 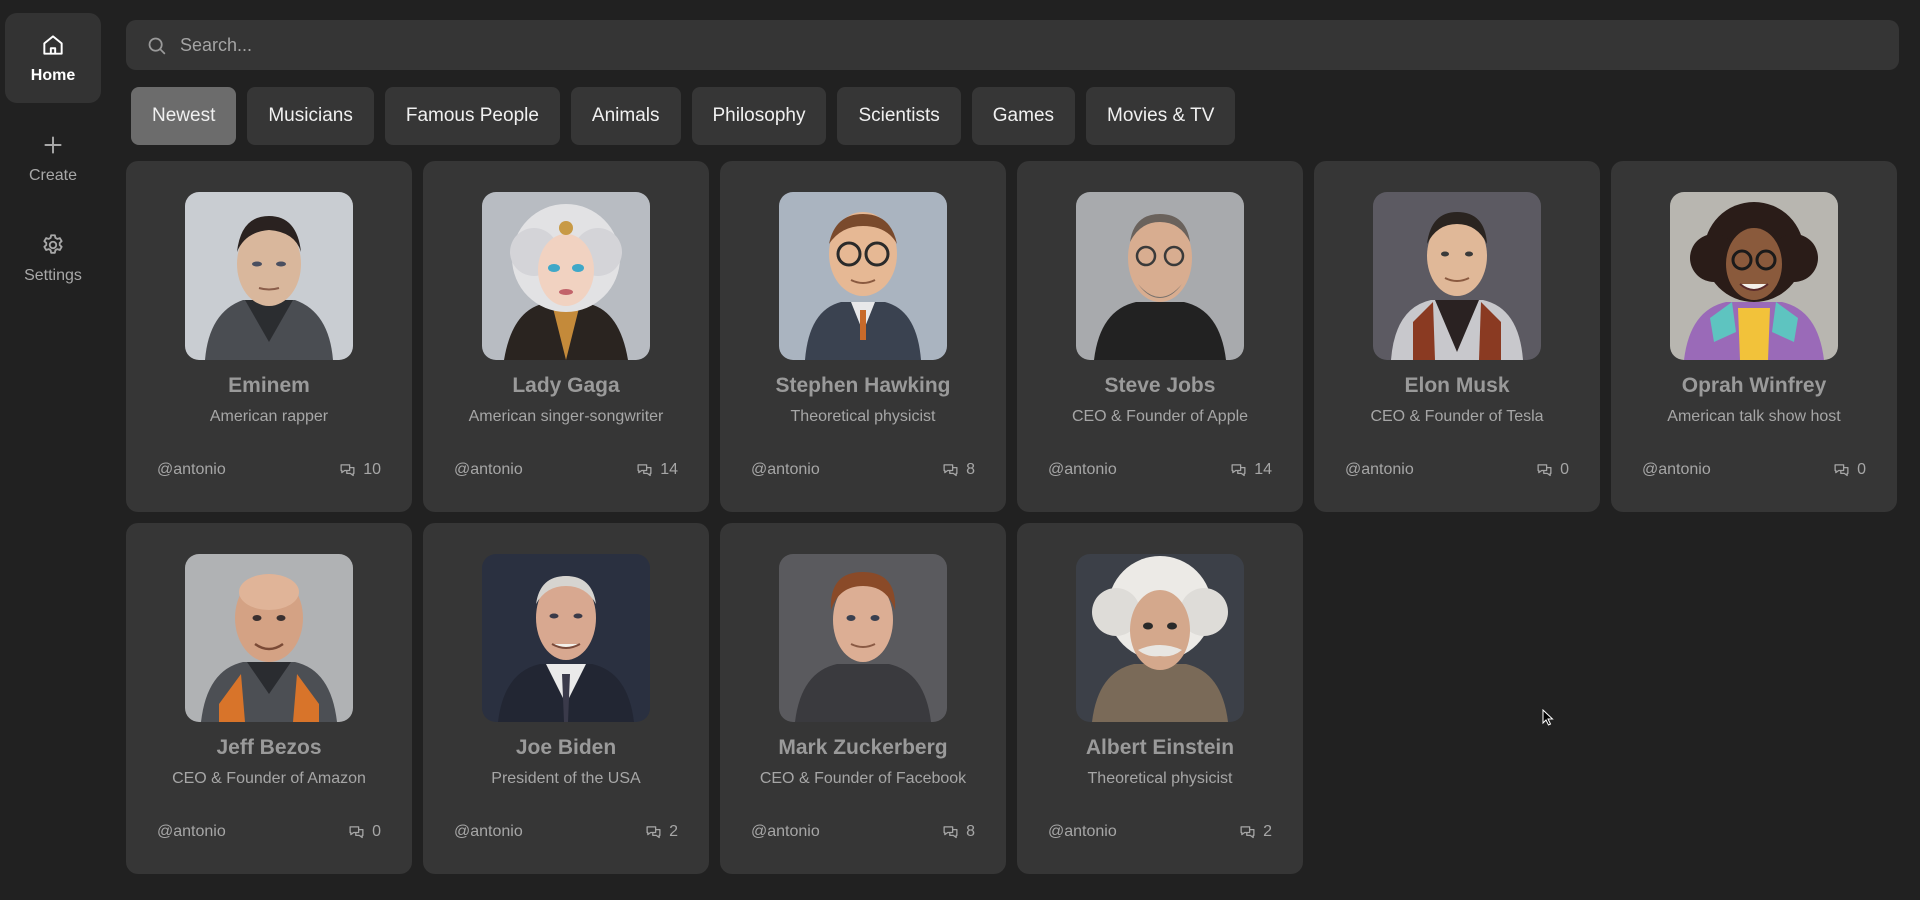 I want to click on companion-description: CEO & Founder of Apple, so click(x=1160, y=416).